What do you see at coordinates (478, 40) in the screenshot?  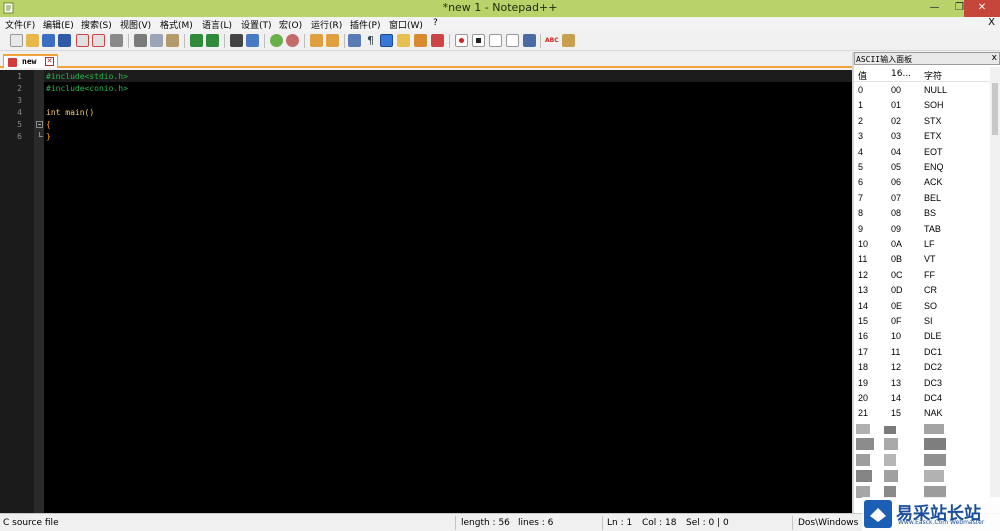 I see `stop-macro-icon` at bounding box center [478, 40].